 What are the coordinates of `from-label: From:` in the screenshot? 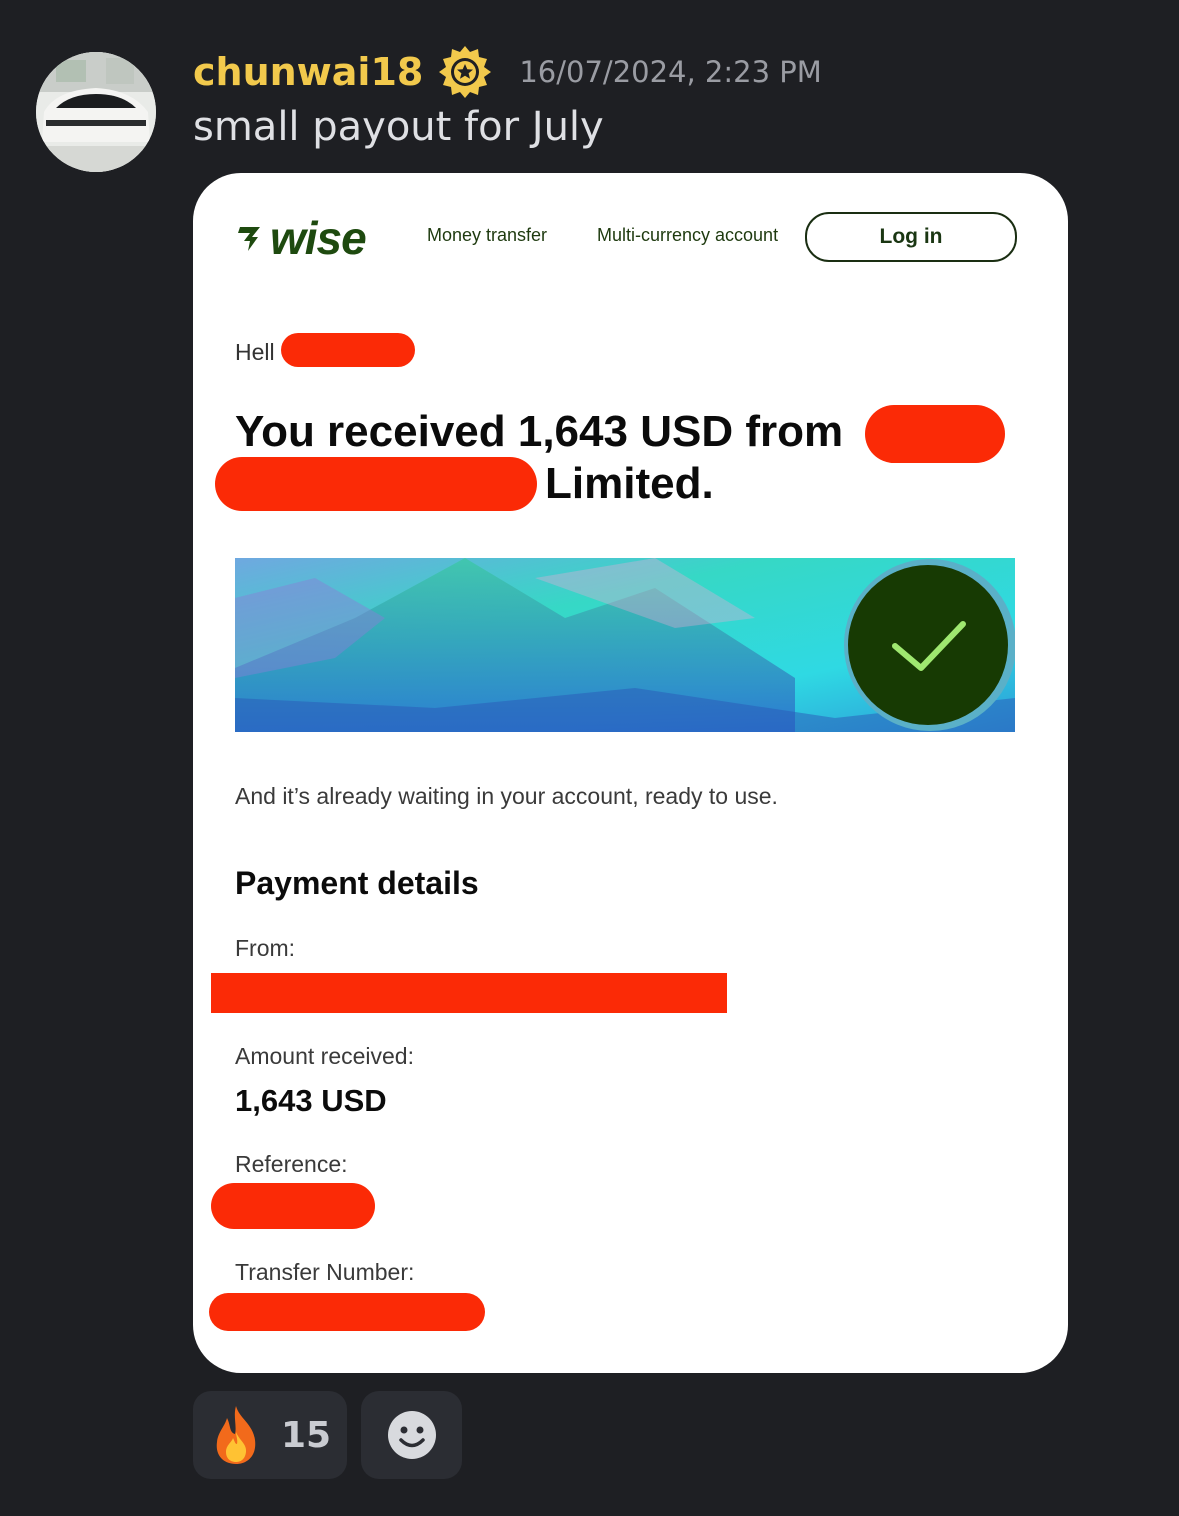 It's located at (265, 948).